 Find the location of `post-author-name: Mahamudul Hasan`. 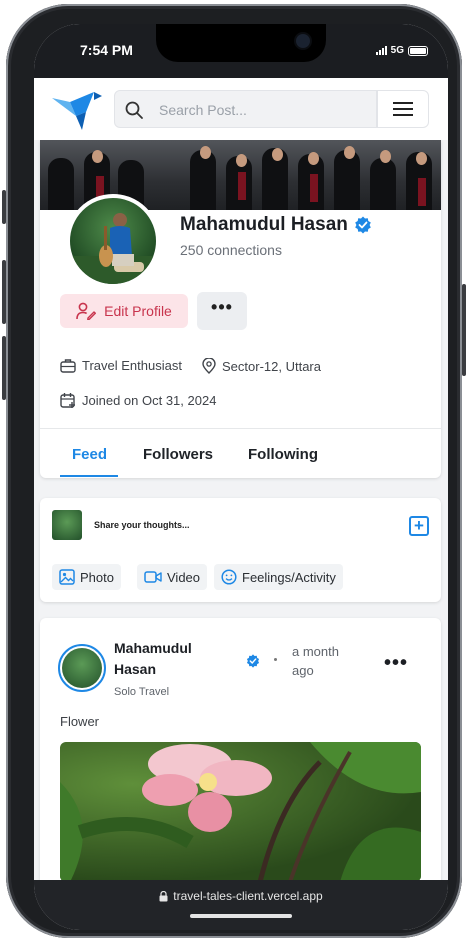

post-author-name: Mahamudul Hasan is located at coordinates (164, 659).